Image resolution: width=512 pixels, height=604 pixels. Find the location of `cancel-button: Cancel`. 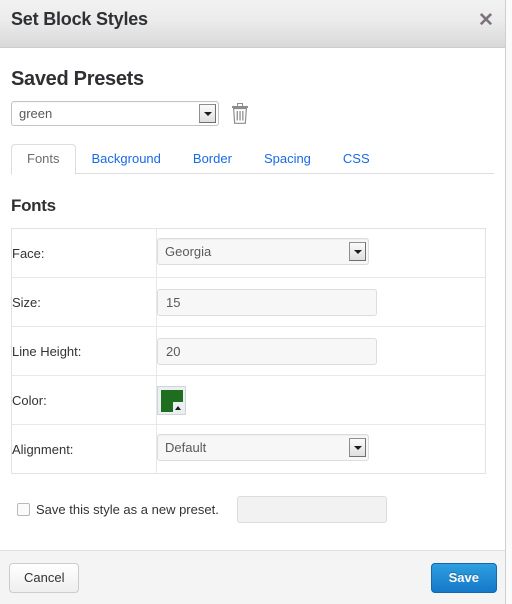

cancel-button: Cancel is located at coordinates (44, 578).